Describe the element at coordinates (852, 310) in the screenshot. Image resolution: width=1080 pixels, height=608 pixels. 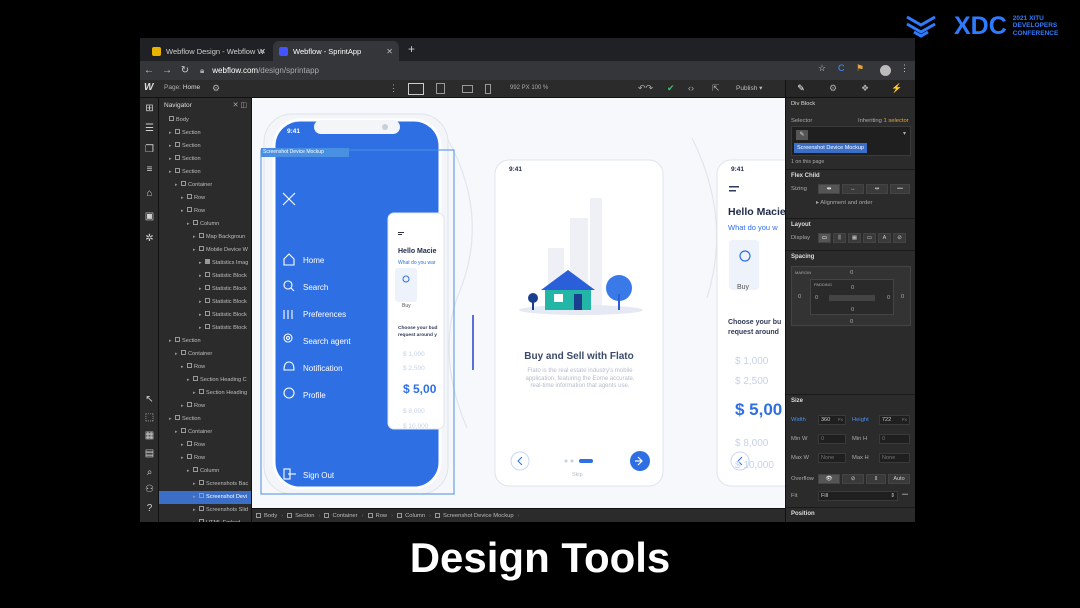
I see `padding-bottom: 0` at that location.